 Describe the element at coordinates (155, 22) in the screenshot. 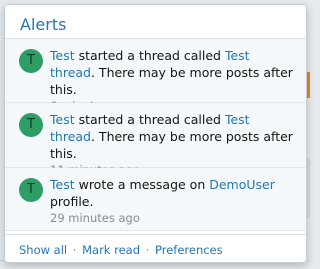

I see `alerts-header: Alerts` at that location.